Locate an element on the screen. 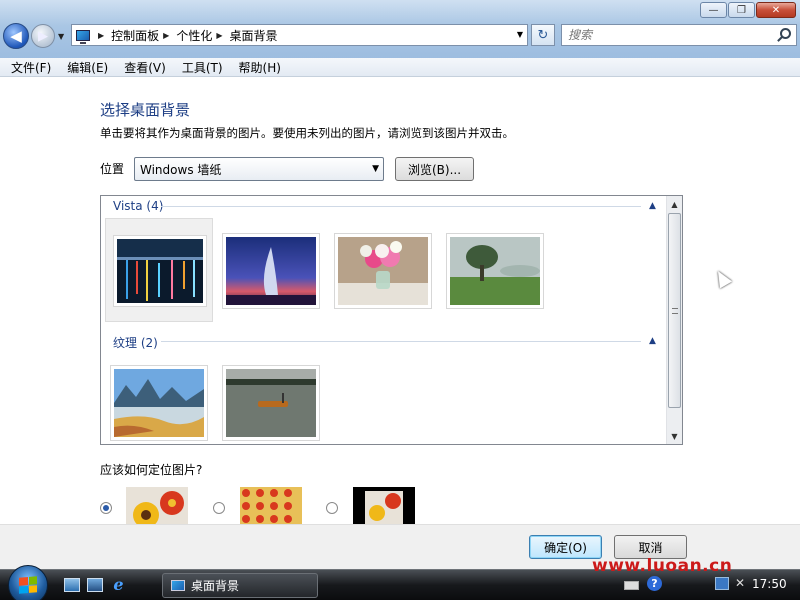 Image resolution: width=800 pixels, height=600 pixels. forward-button: ▶ is located at coordinates (43, 36).